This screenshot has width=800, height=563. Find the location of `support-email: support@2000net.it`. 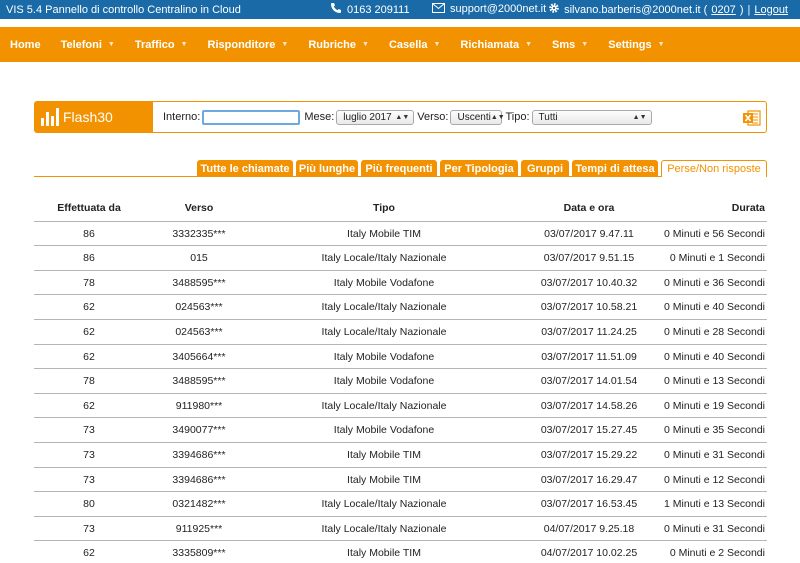

support-email: support@2000net.it is located at coordinates (498, 9).